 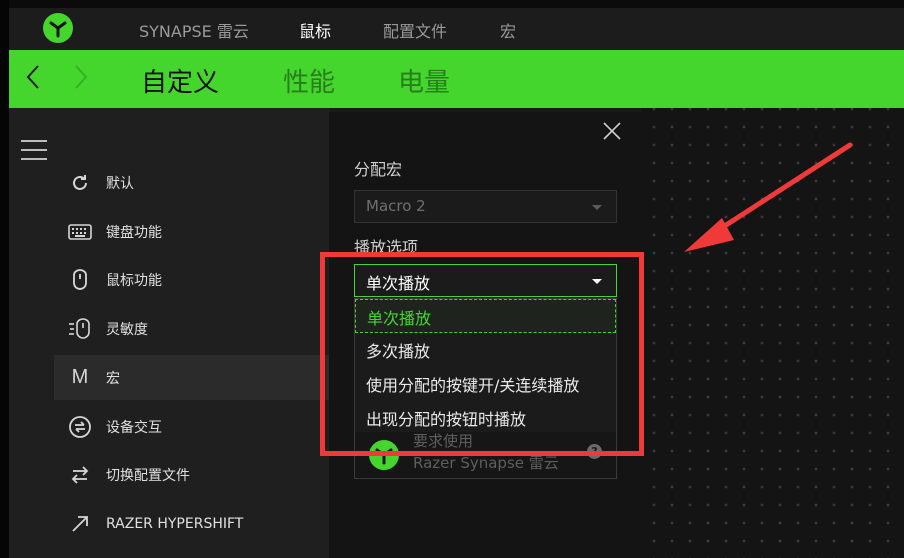 What do you see at coordinates (485, 280) in the screenshot?
I see `playback-select: 单次播放` at bounding box center [485, 280].